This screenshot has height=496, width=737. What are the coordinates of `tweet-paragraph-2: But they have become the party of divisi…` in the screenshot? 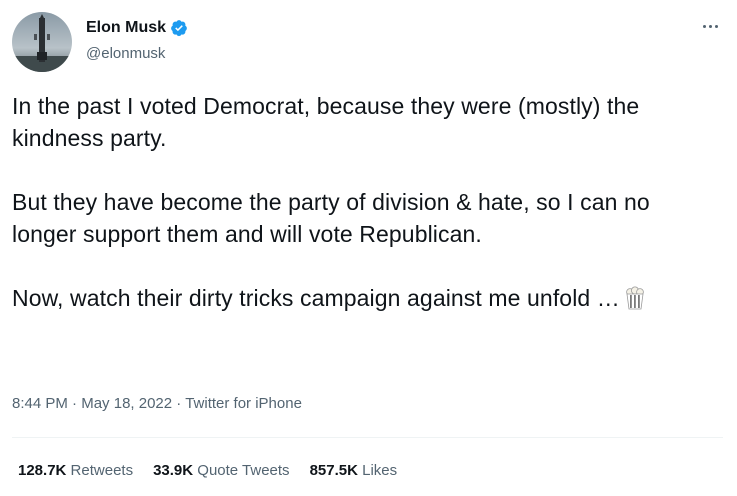 It's located at (331, 218).